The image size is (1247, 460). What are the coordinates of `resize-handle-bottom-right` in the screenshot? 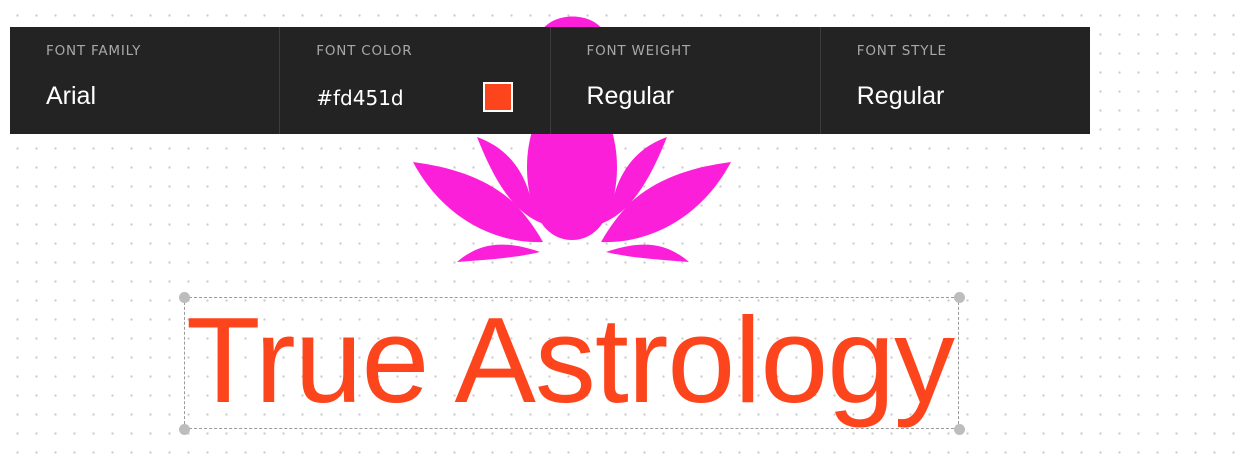 It's located at (959, 429).